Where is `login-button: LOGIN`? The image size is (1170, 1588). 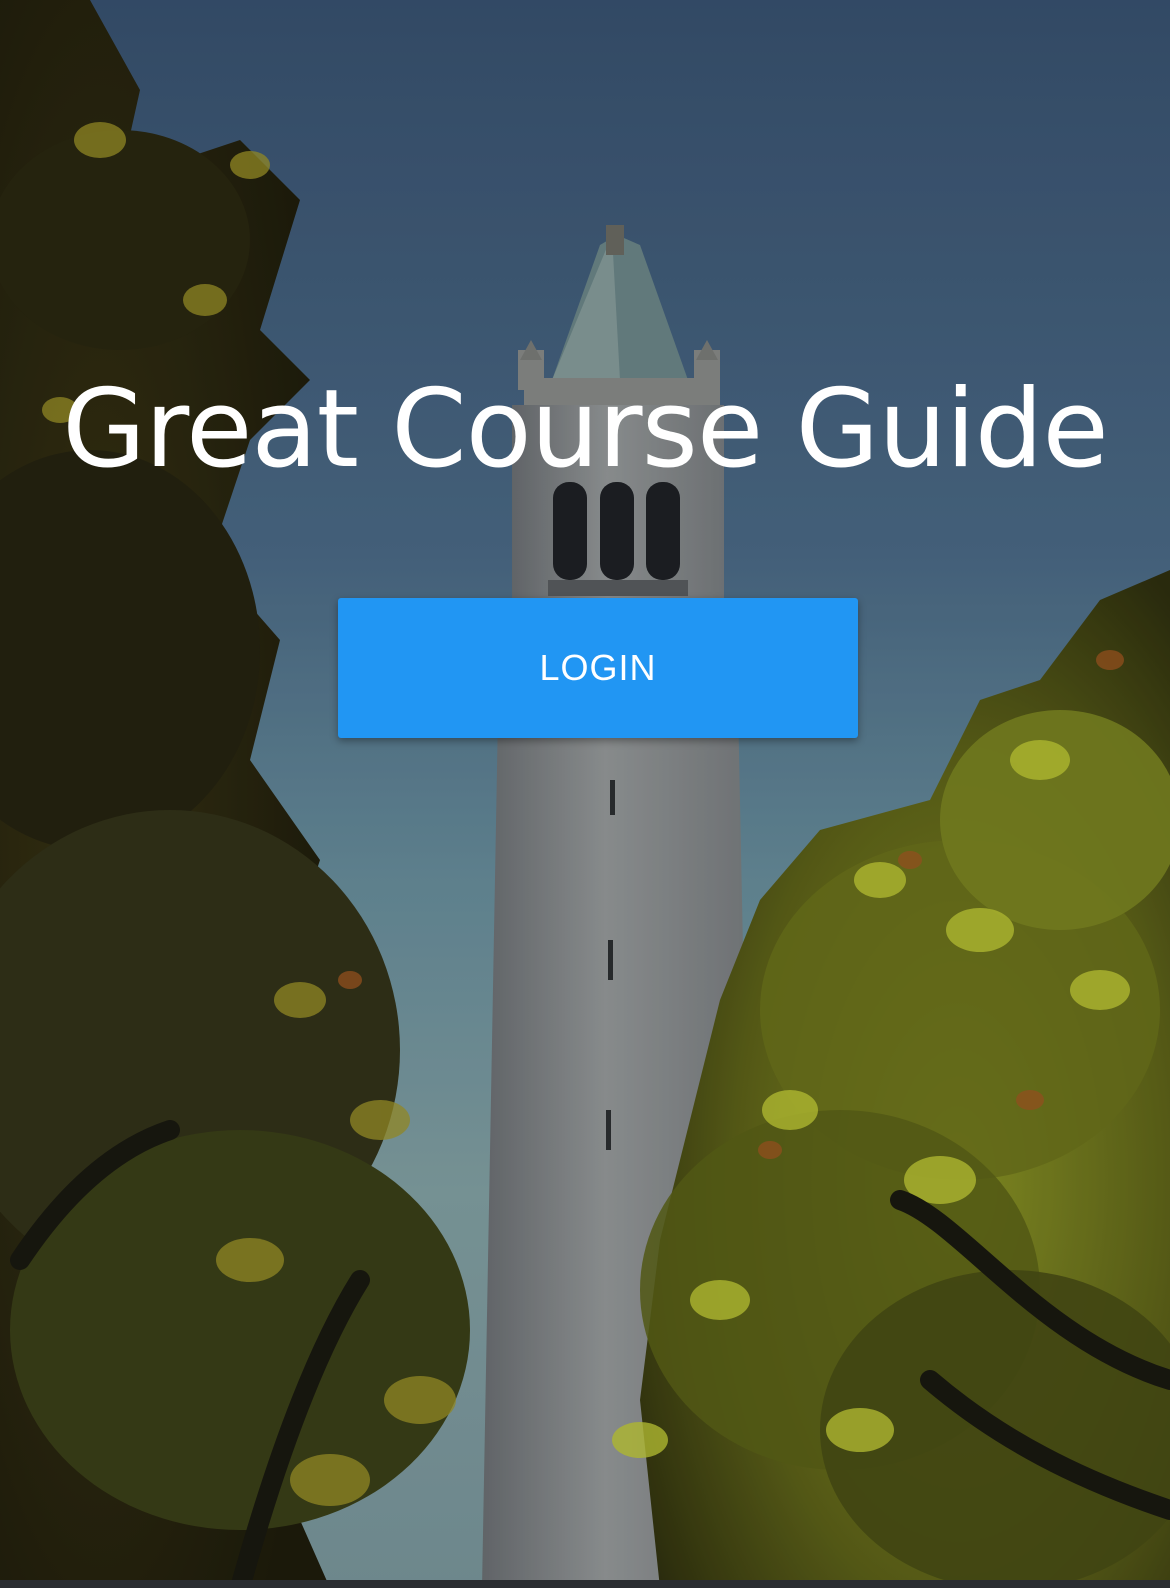
login-button: LOGIN is located at coordinates (598, 668).